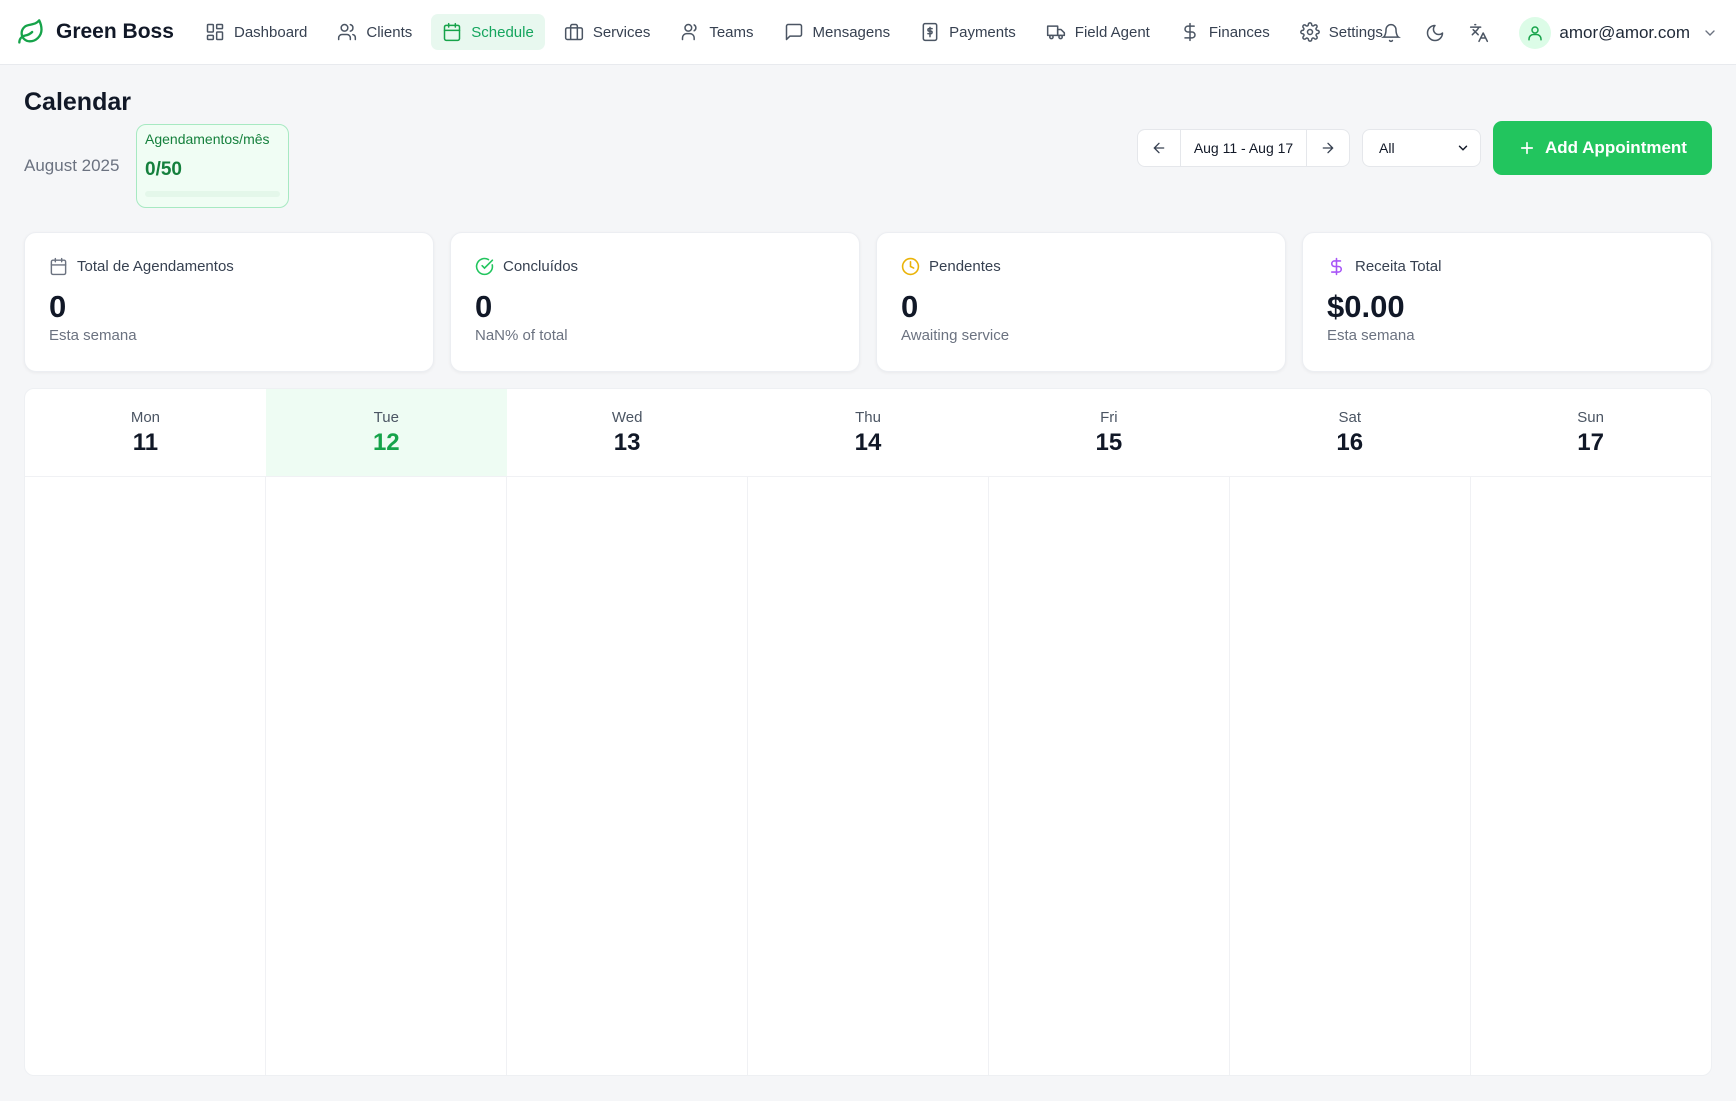 The width and height of the screenshot is (1736, 1101). Describe the element at coordinates (212, 166) in the screenshot. I see `monthly-quota-card: Agendamentos/mês 0/50` at that location.